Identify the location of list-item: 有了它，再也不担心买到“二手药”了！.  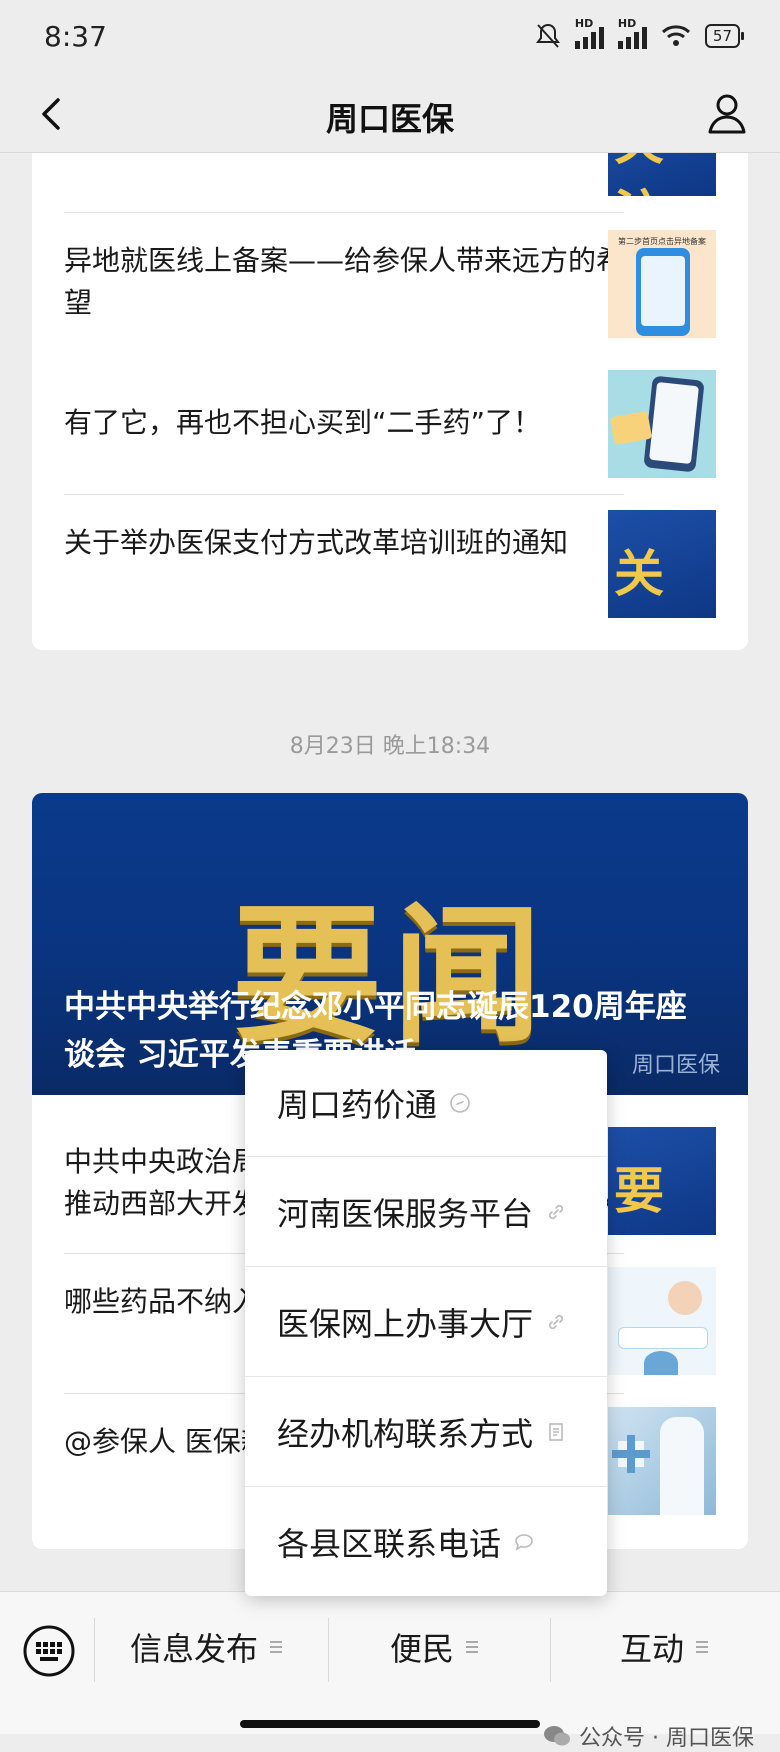
(344, 423).